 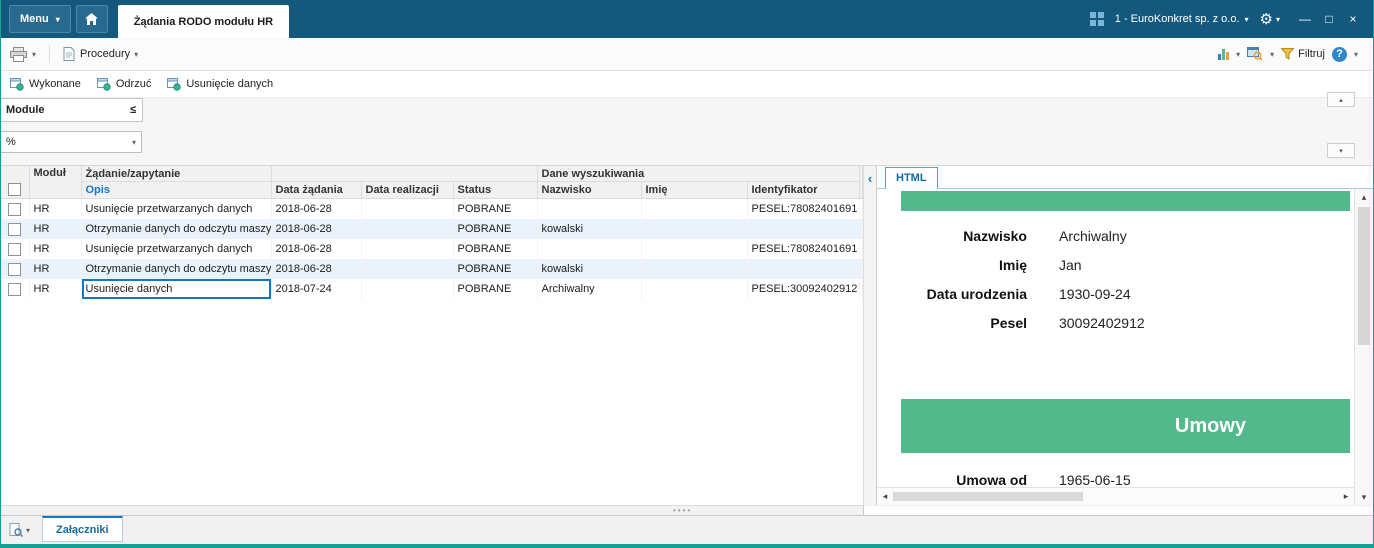 What do you see at coordinates (91, 19) in the screenshot?
I see `home-button` at bounding box center [91, 19].